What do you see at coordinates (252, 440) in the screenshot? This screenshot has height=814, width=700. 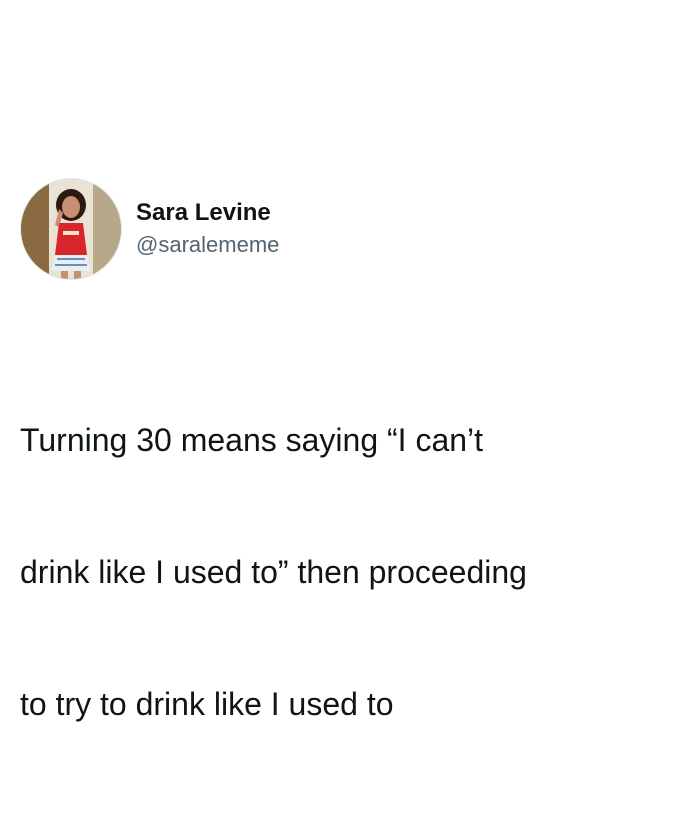 I see `tweet-text-line: Turning 30 means saying “I can’t` at bounding box center [252, 440].